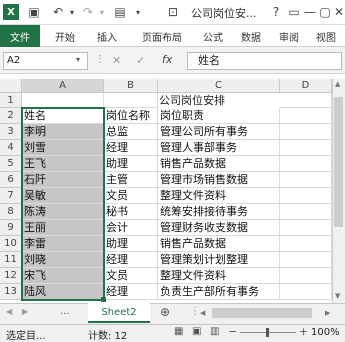  I want to click on cell-a7: 吴敏, so click(63, 196).